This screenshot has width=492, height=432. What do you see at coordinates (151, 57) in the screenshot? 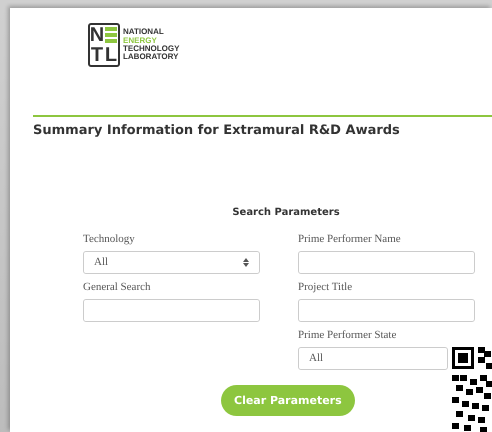
I see `logo-text: LABORATORY` at bounding box center [151, 57].